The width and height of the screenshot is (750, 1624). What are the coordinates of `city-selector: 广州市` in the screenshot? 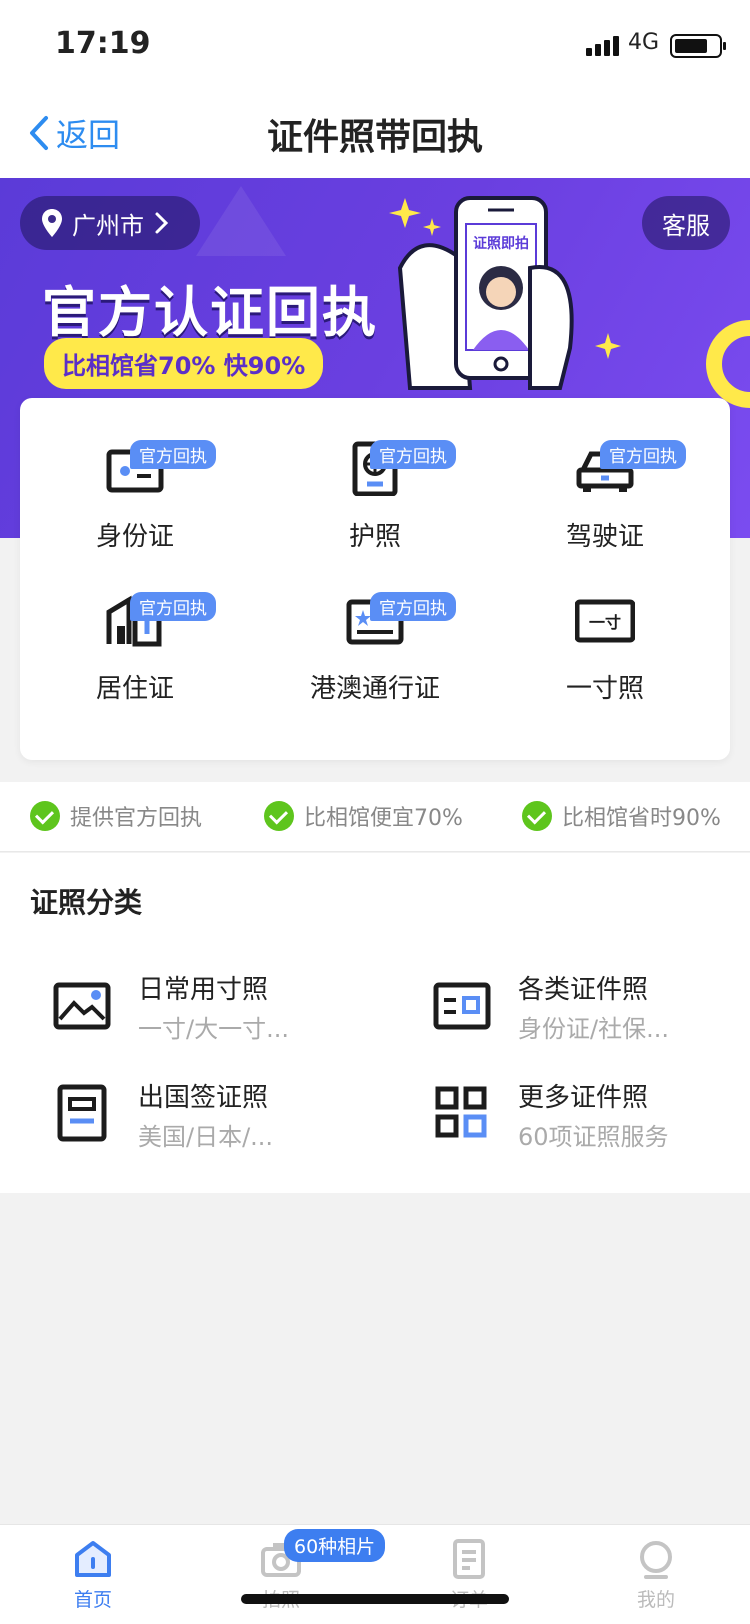 It's located at (110, 223).